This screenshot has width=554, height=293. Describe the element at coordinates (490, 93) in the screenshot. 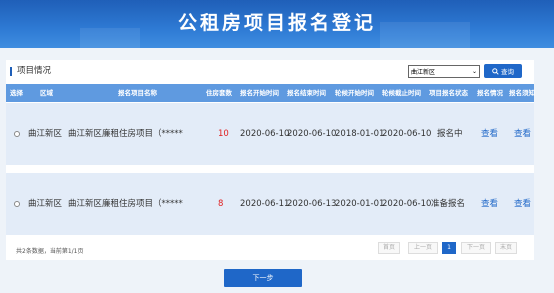

I see `col-signup-info: 报名情况` at that location.